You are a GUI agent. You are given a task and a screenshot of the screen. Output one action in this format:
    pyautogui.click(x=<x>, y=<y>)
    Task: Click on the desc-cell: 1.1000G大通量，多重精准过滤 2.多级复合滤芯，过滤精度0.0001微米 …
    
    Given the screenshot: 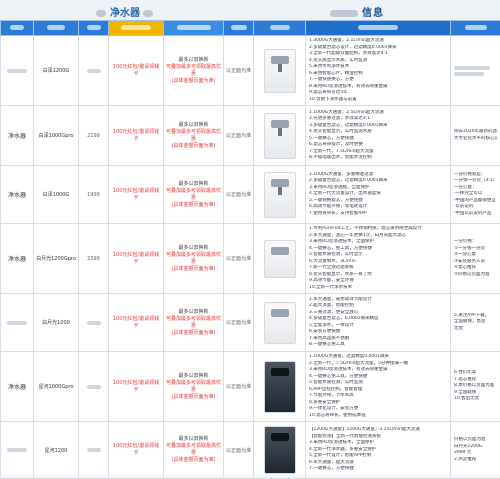 What is the action you would take?
    pyautogui.click(x=378, y=195)
    